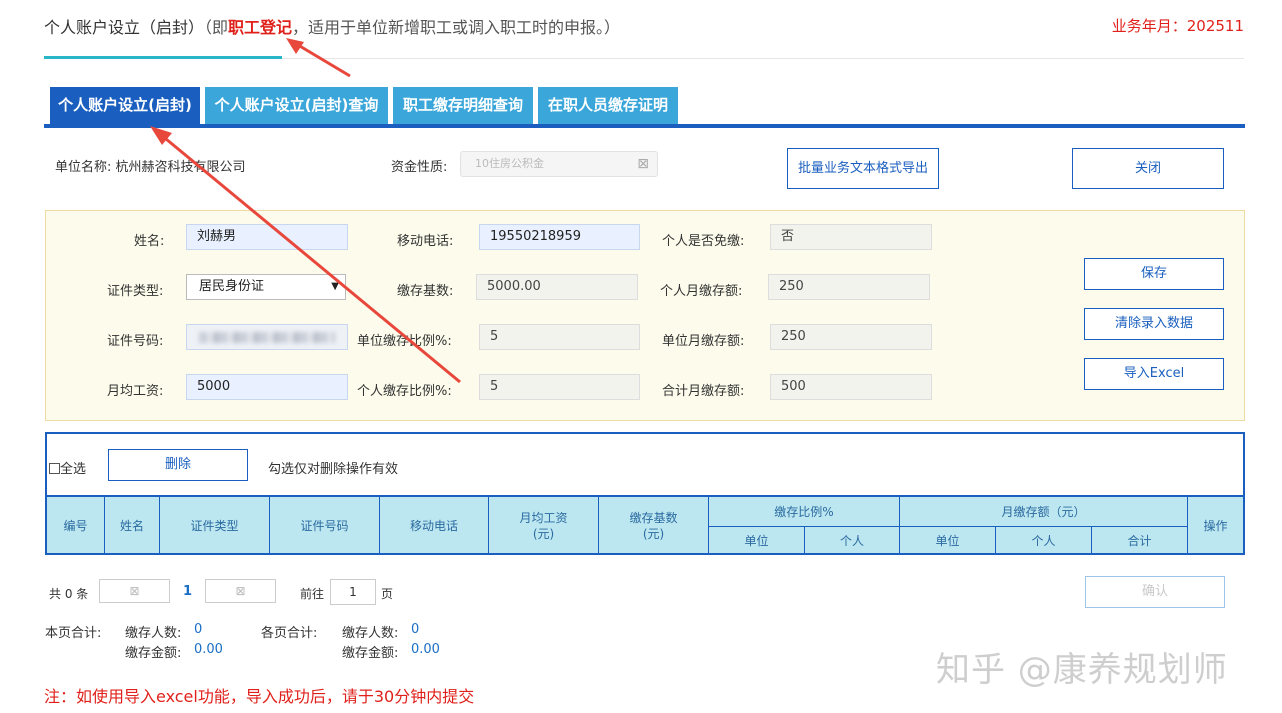  What do you see at coordinates (353, 592) in the screenshot?
I see `goto-page-input: 1` at bounding box center [353, 592].